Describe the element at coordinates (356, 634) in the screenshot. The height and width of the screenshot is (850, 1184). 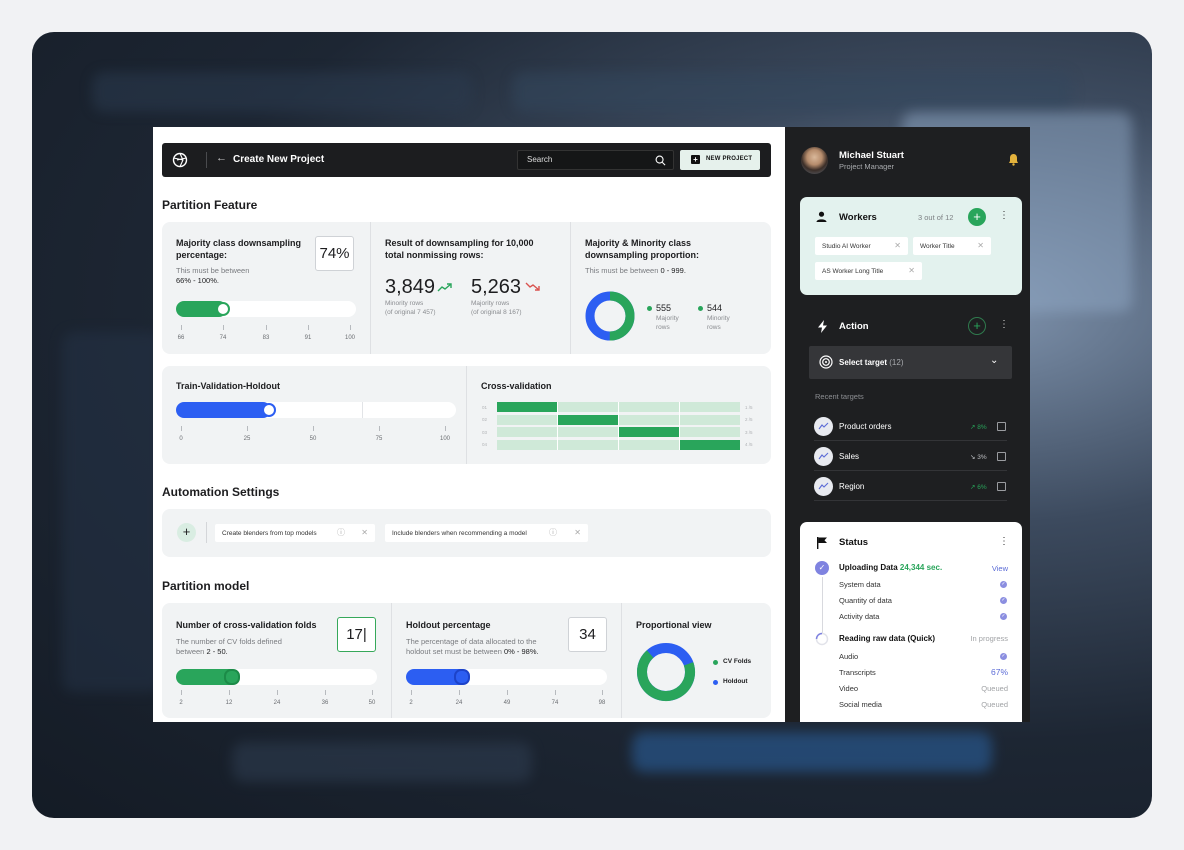
I see `folds-input: 17|` at that location.